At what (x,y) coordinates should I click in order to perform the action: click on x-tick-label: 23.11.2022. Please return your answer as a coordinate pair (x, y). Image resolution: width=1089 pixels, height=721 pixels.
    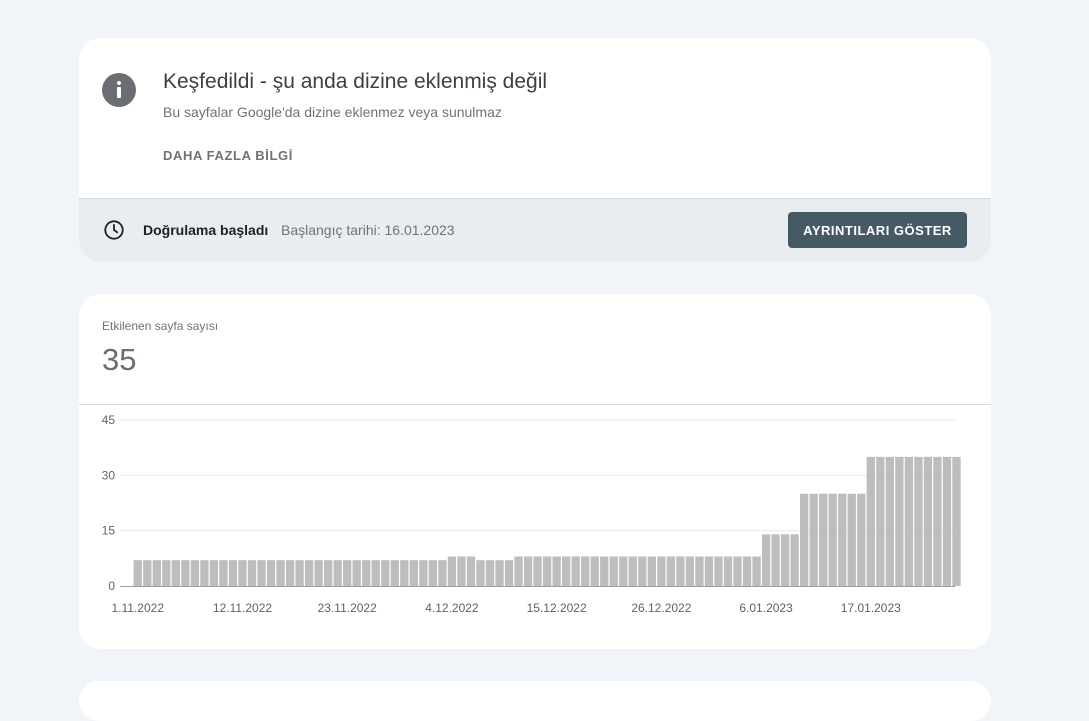
    Looking at the image, I should click on (347, 608).